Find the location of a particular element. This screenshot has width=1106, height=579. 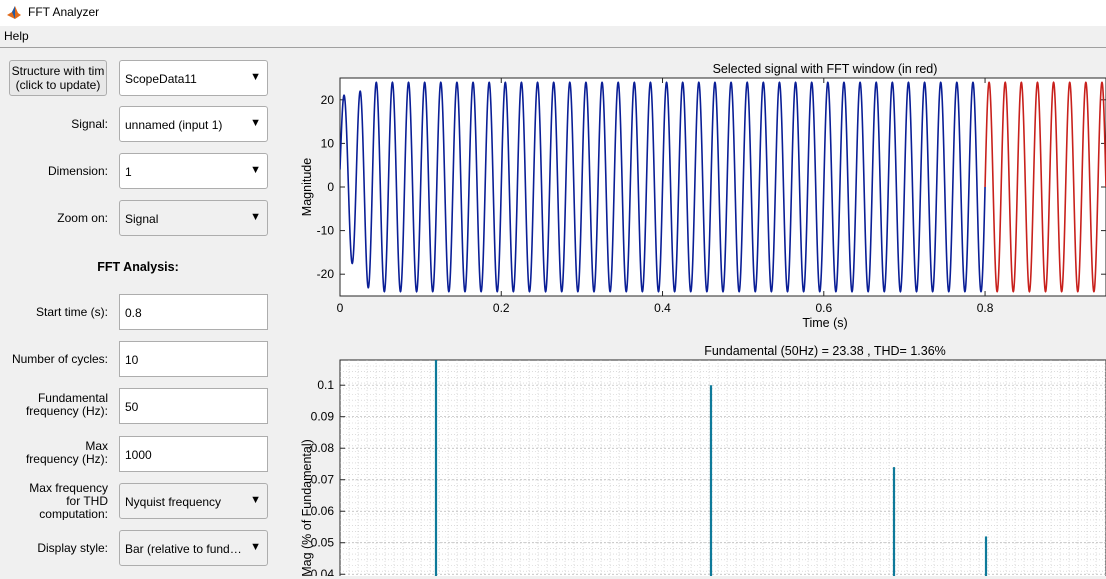

maxf-value: 1000 is located at coordinates (138, 455).